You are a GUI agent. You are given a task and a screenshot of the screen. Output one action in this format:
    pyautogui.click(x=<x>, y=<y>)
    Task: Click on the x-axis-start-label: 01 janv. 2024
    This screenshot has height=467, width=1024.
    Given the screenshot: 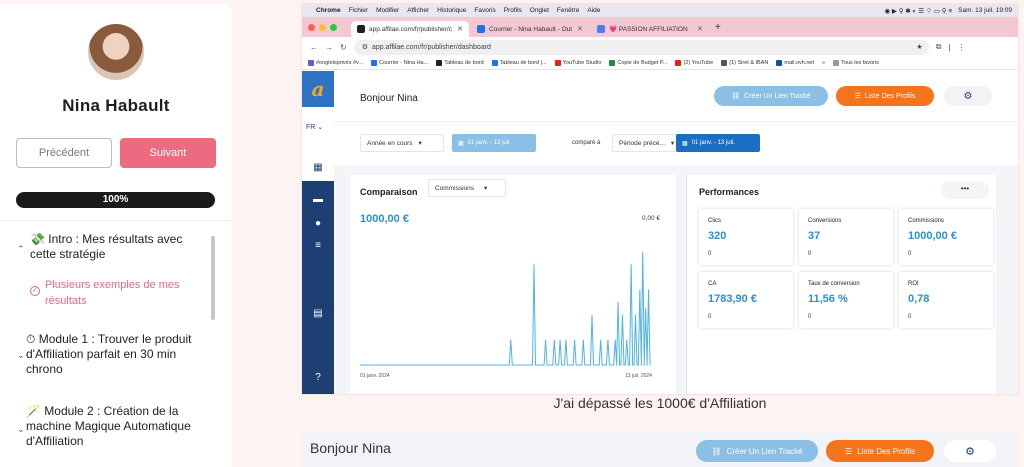 What is the action you would take?
    pyautogui.click(x=375, y=376)
    